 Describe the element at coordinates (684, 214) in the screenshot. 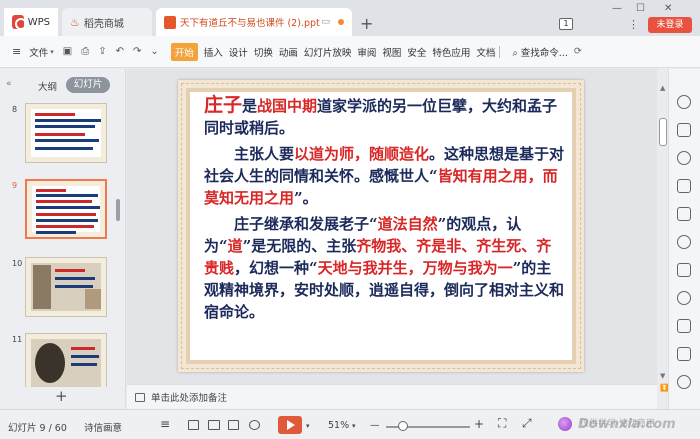

I see `table-icon` at that location.